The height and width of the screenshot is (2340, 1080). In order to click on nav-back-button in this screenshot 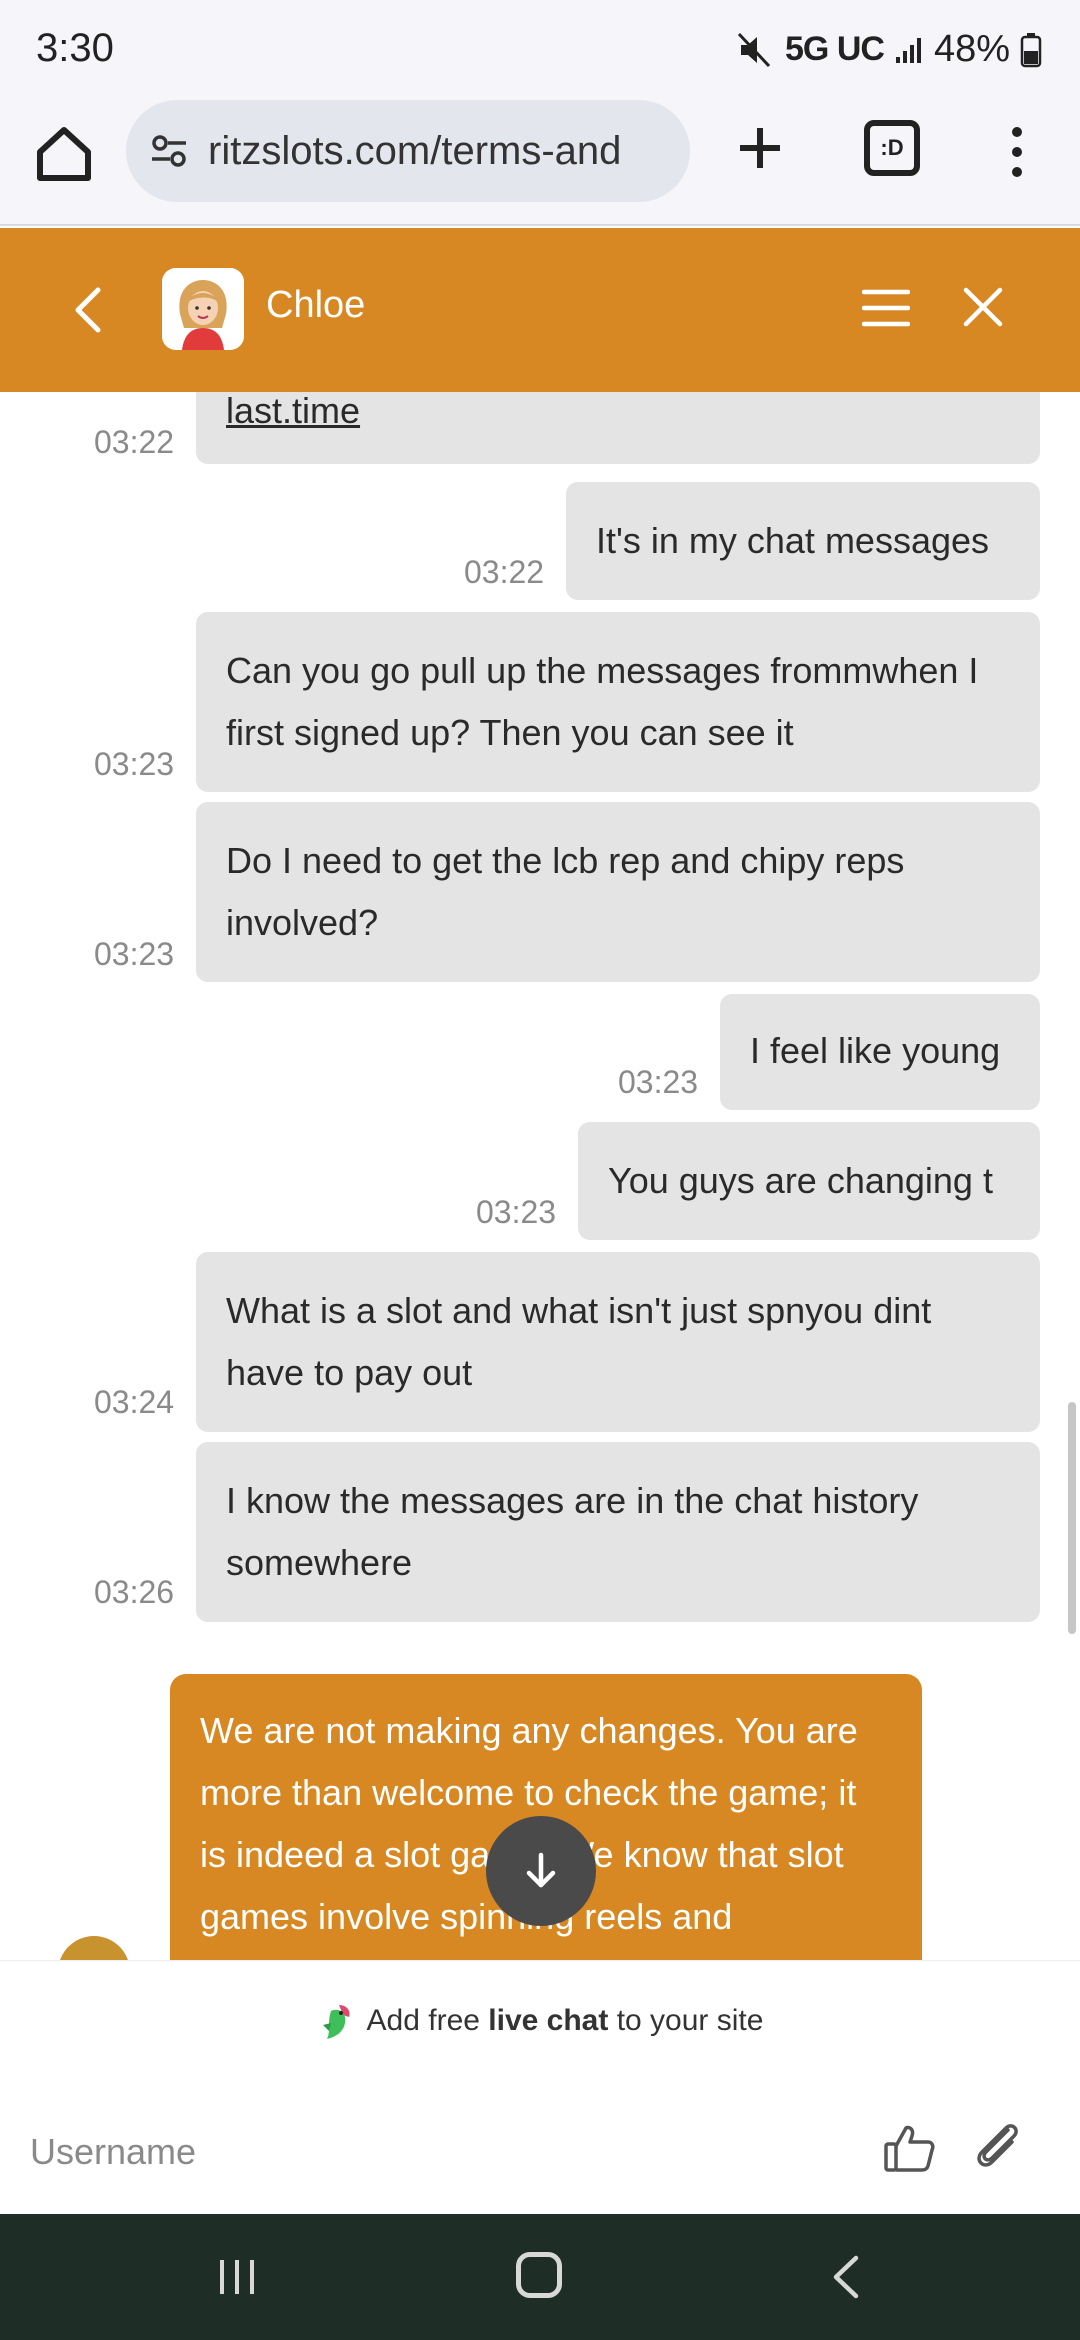, I will do `click(846, 2277)`.